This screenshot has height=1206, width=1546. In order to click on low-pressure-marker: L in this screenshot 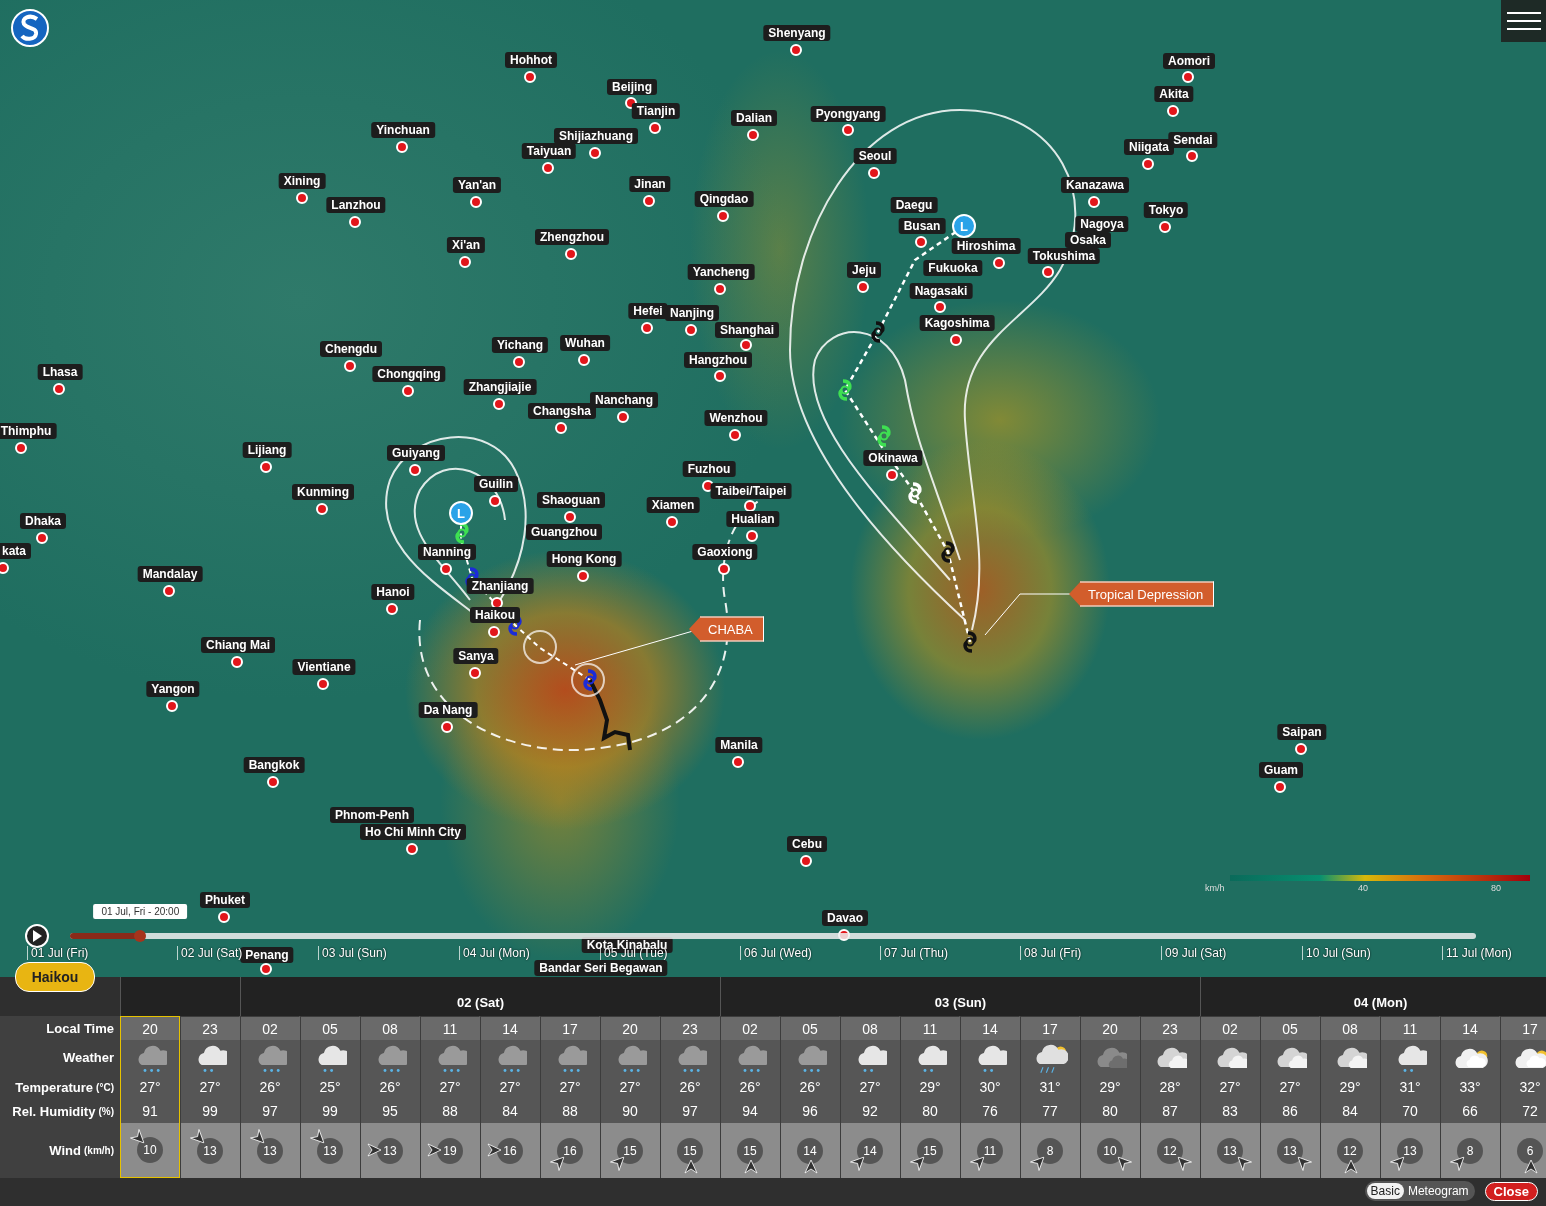, I will do `click(461, 513)`.